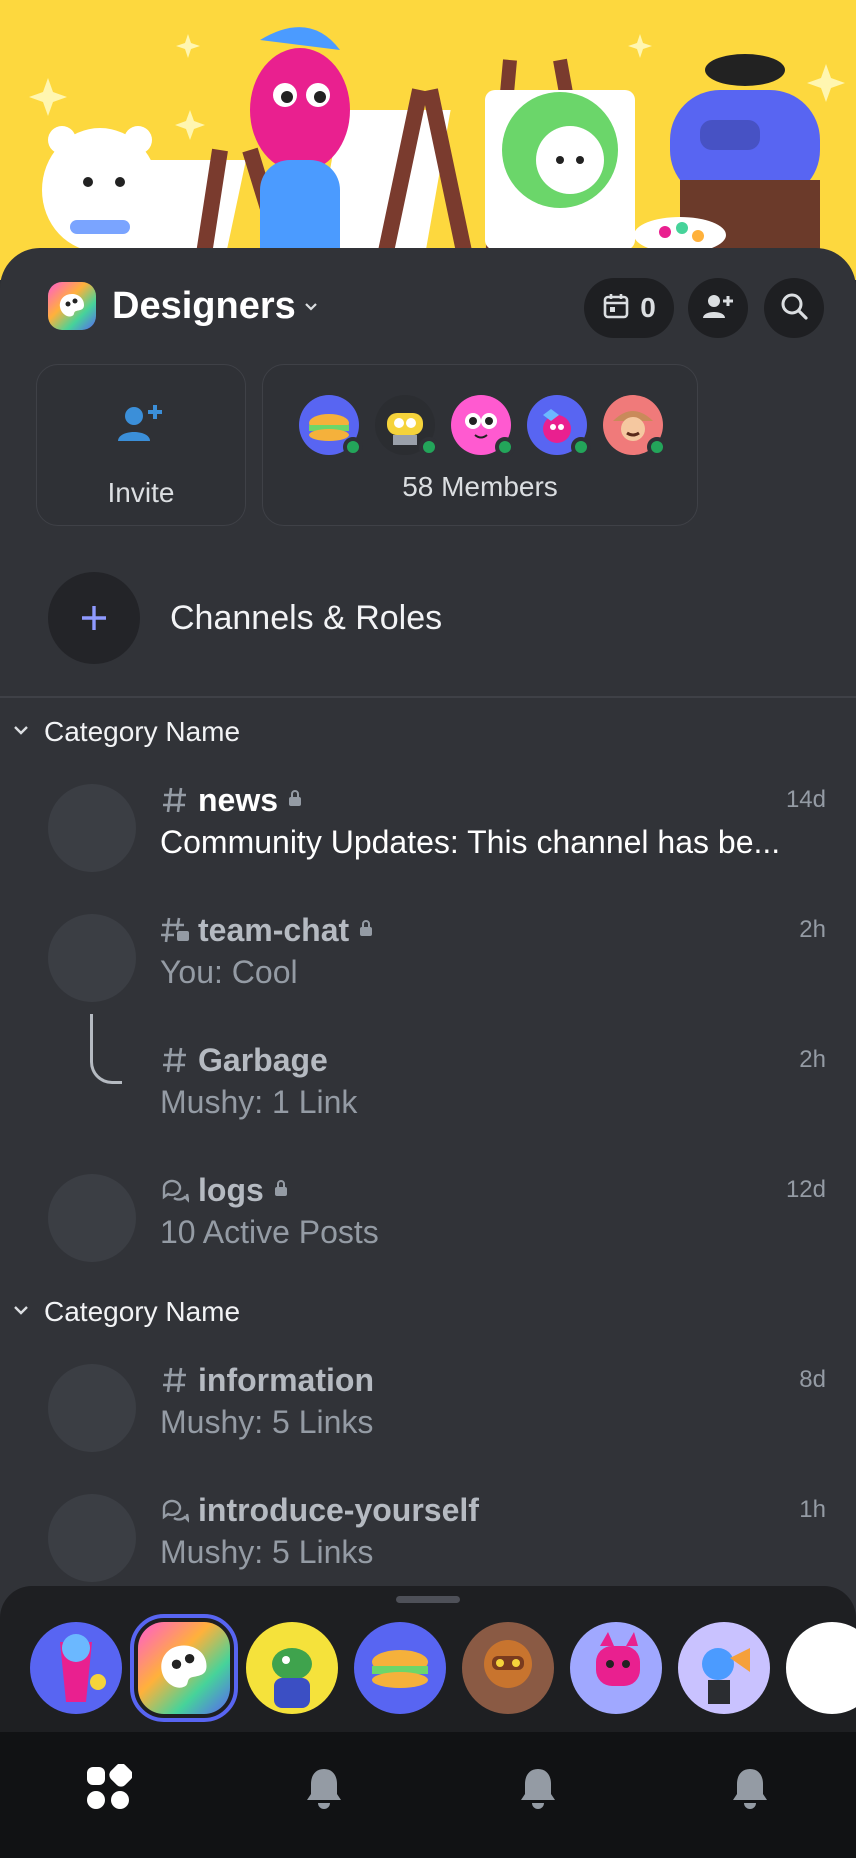 This screenshot has height=1858, width=856. Describe the element at coordinates (805, 1189) in the screenshot. I see `channel-timestamp: 12d` at that location.